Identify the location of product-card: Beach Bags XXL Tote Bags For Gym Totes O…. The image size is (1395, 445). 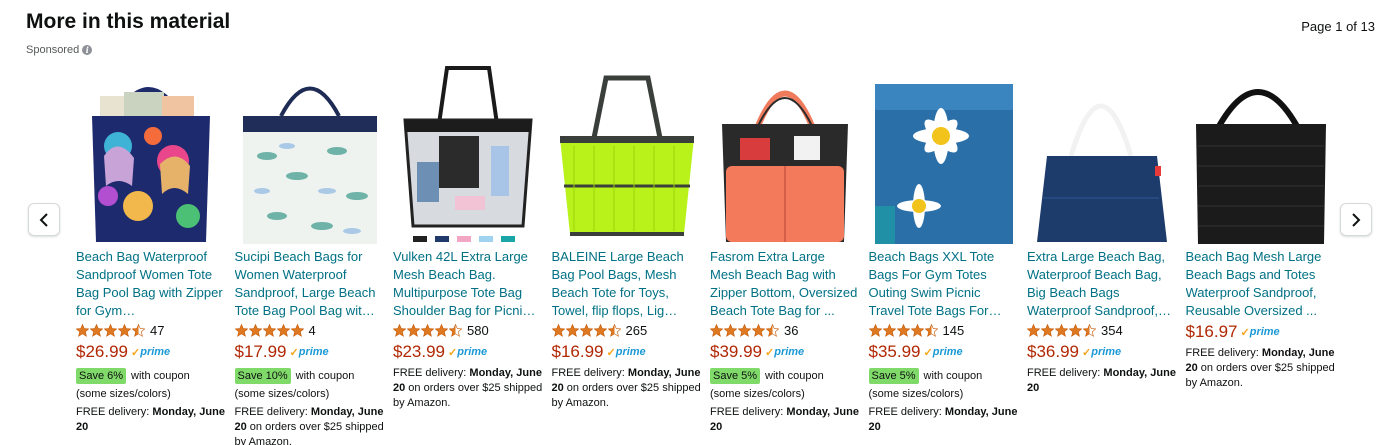
(943, 248).